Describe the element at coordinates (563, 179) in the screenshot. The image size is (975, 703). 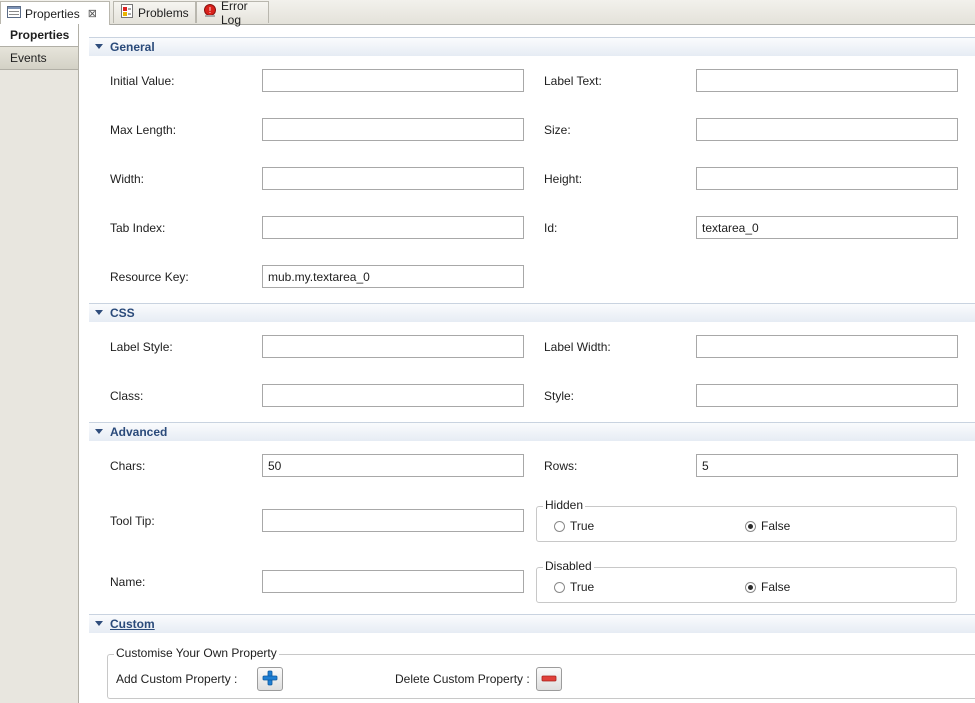
I see `height-label: Height:` at that location.